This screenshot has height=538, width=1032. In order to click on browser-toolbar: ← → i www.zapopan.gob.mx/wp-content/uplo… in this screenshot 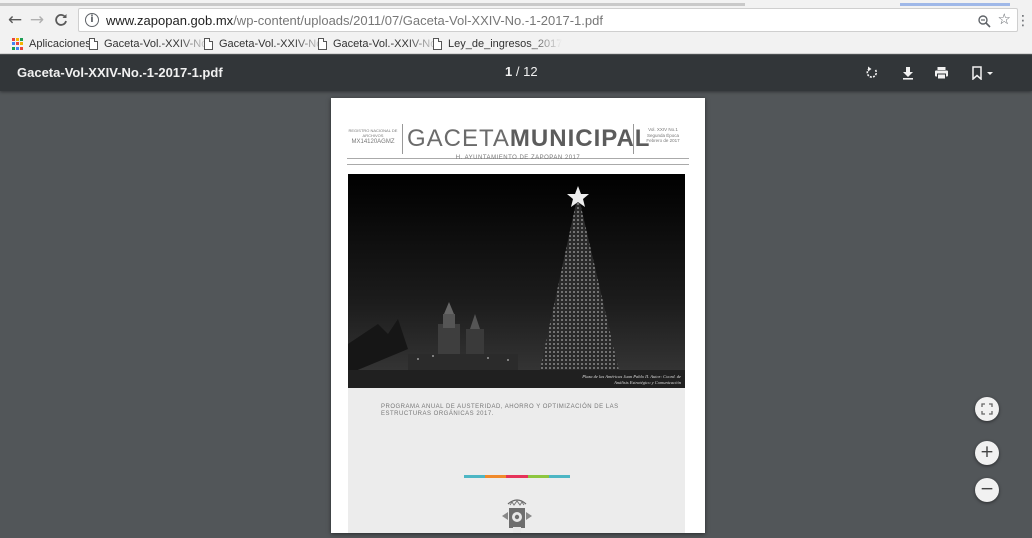, I will do `click(516, 20)`.